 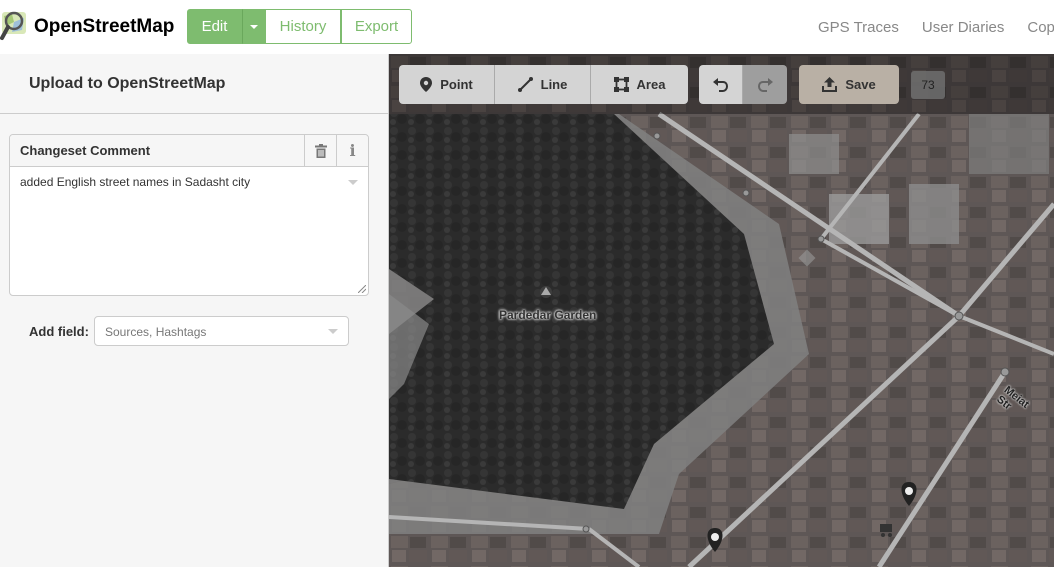 What do you see at coordinates (156, 332) in the screenshot?
I see `add-field-placeholder: Sources, Hashtags` at bounding box center [156, 332].